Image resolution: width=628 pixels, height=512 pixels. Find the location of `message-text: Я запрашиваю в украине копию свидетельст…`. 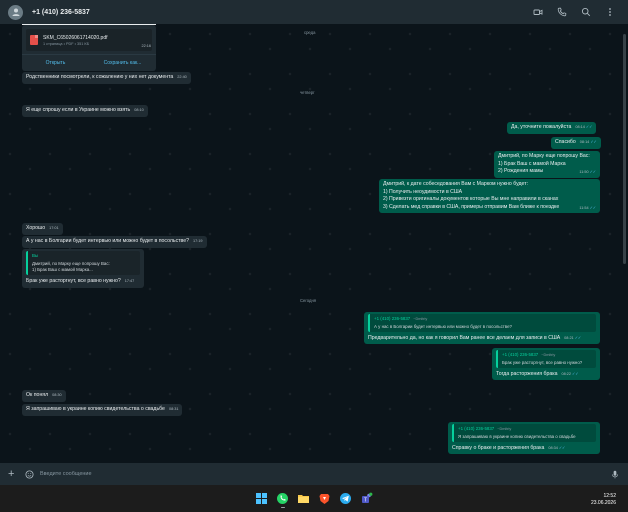

message-text: Я запрашиваю в украине копию свидетельст… is located at coordinates (95, 409).